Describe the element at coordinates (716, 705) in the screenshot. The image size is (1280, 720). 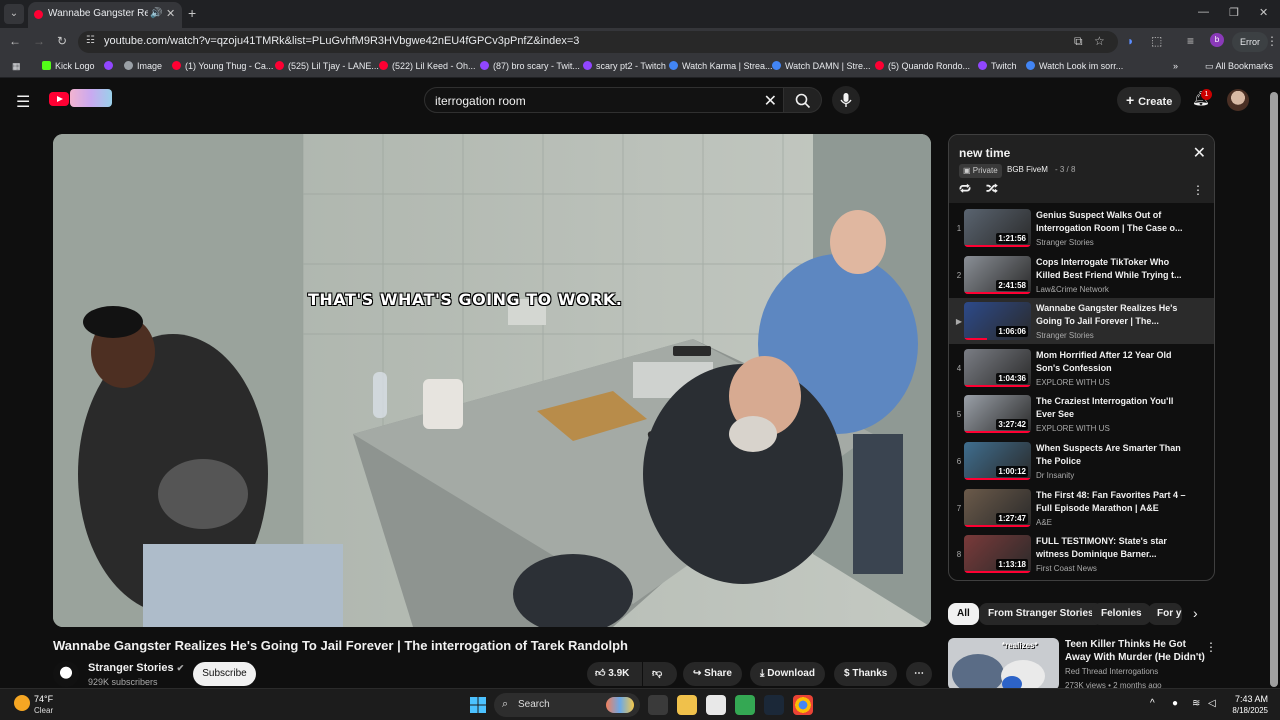
I see `notion-icon` at that location.